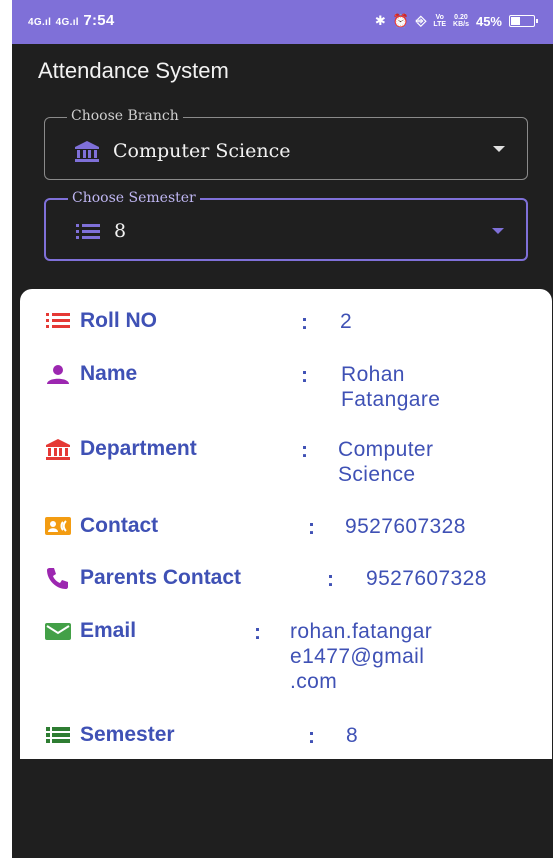 Image resolution: width=553 pixels, height=858 pixels. I want to click on network-2: 4G, so click(62, 22).